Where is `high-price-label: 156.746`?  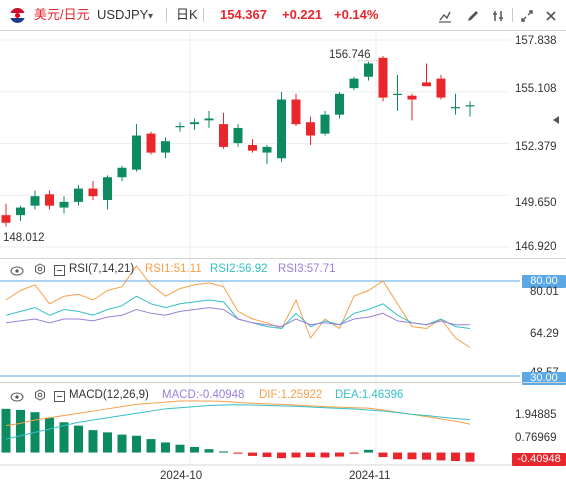
high-price-label: 156.746 is located at coordinates (350, 55).